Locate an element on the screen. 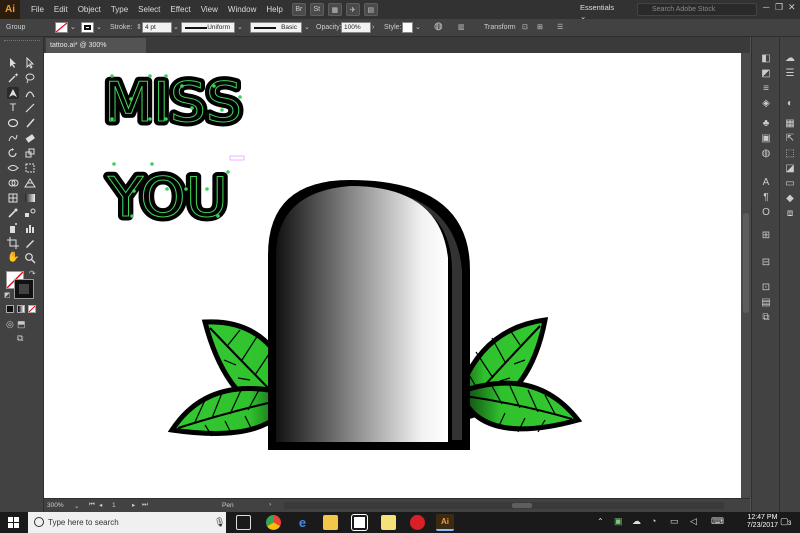  transform-link: Transform is located at coordinates (500, 27).